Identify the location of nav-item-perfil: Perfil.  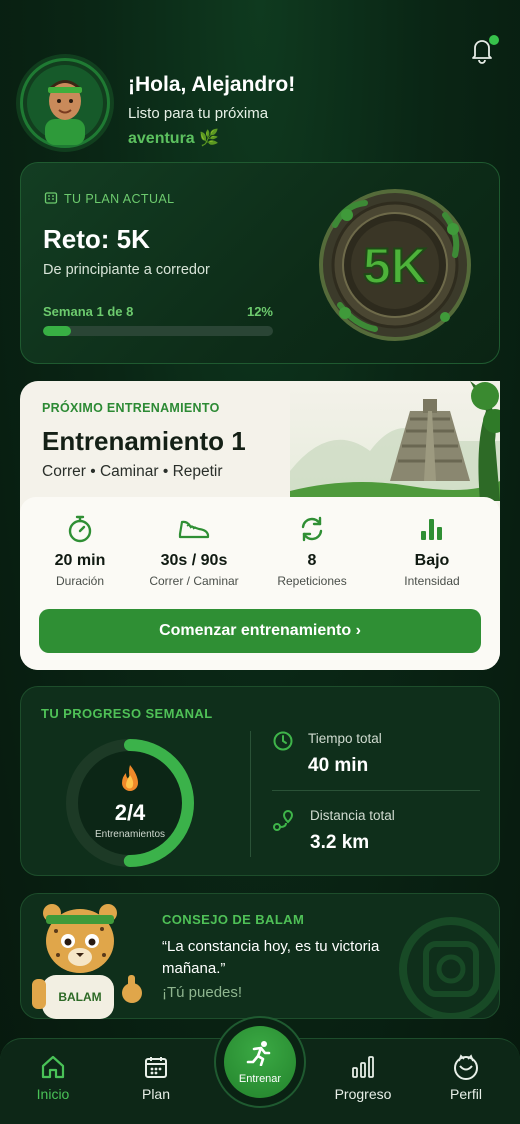
(466, 1077).